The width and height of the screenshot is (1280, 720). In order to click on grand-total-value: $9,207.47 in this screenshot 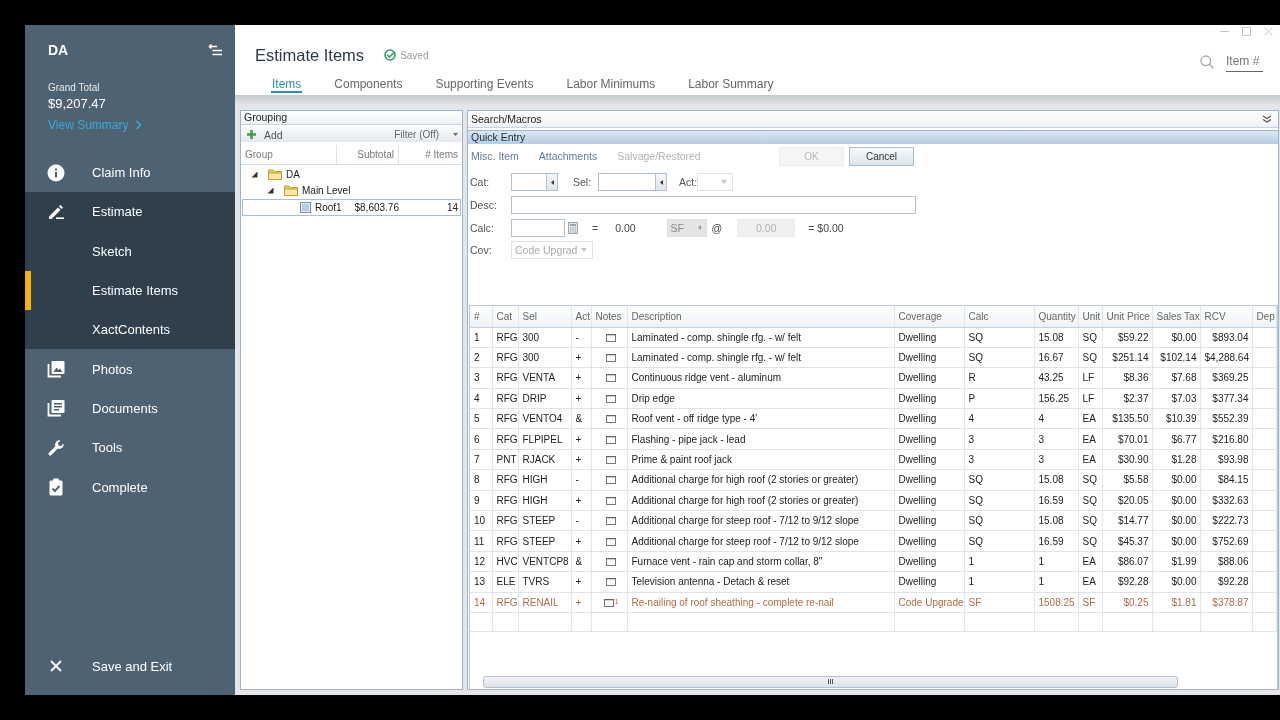, I will do `click(77, 104)`.